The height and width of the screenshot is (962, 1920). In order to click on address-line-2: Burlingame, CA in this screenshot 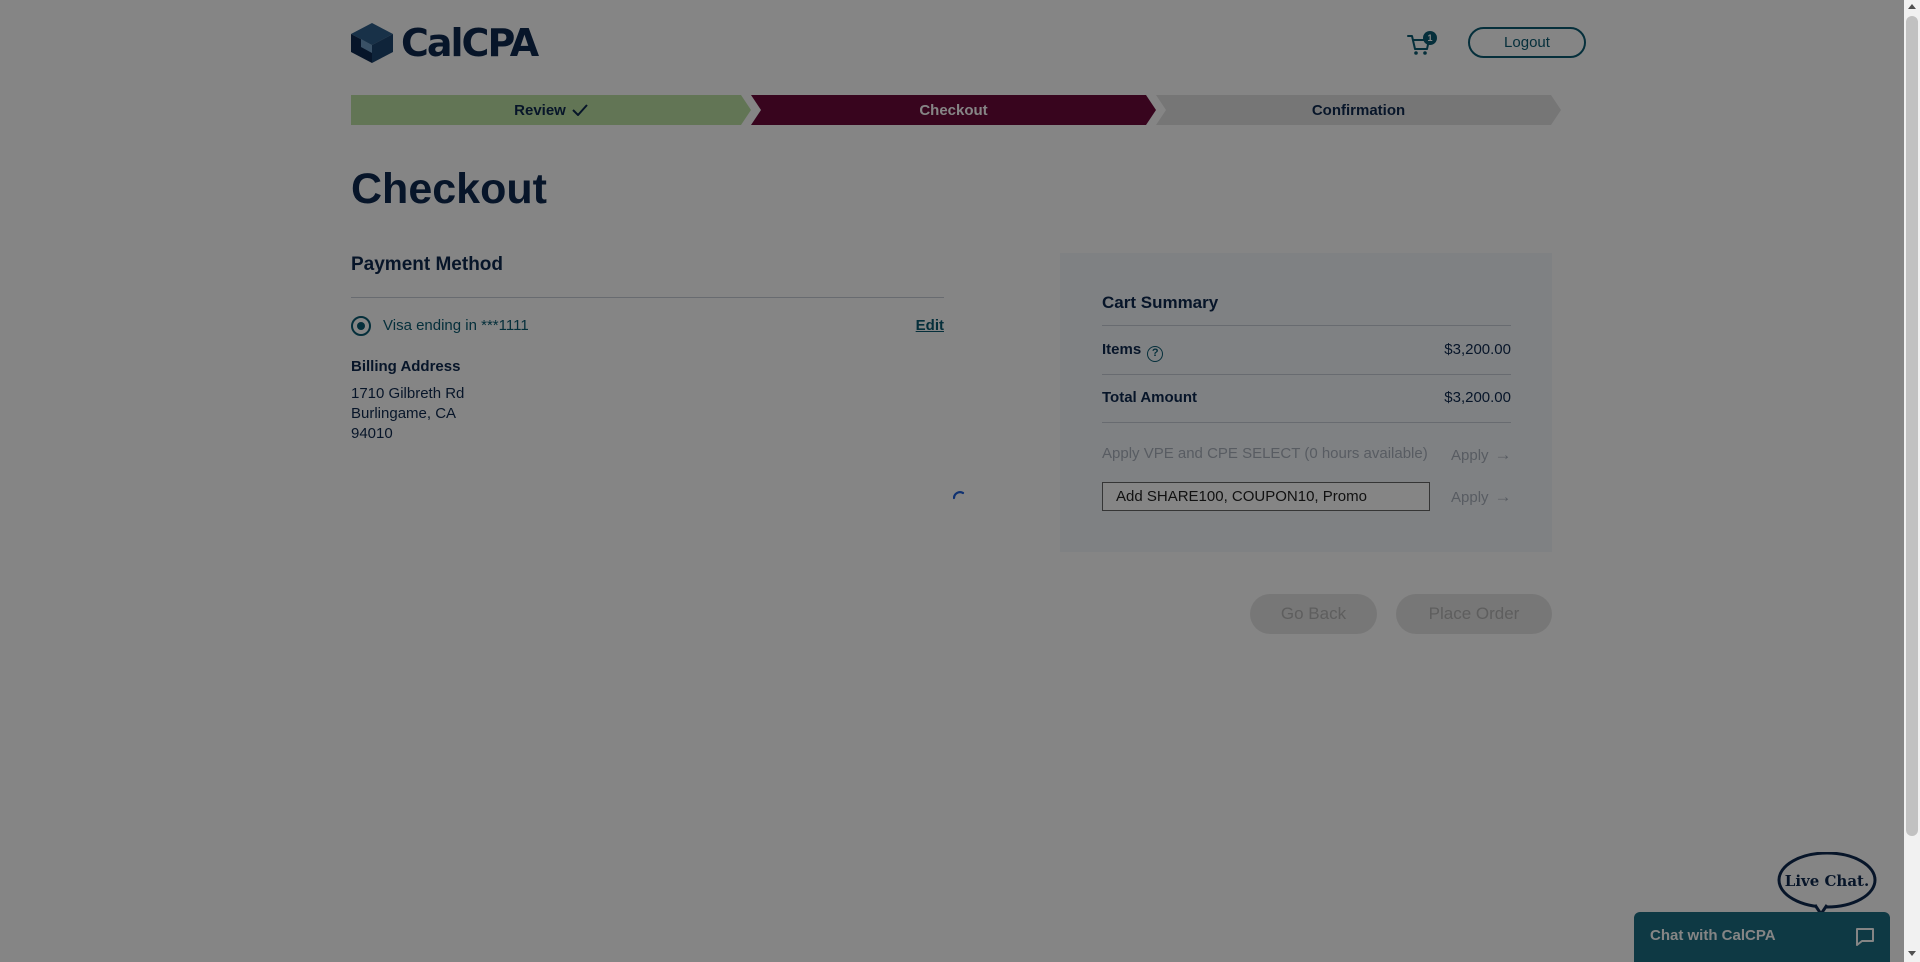, I will do `click(404, 413)`.